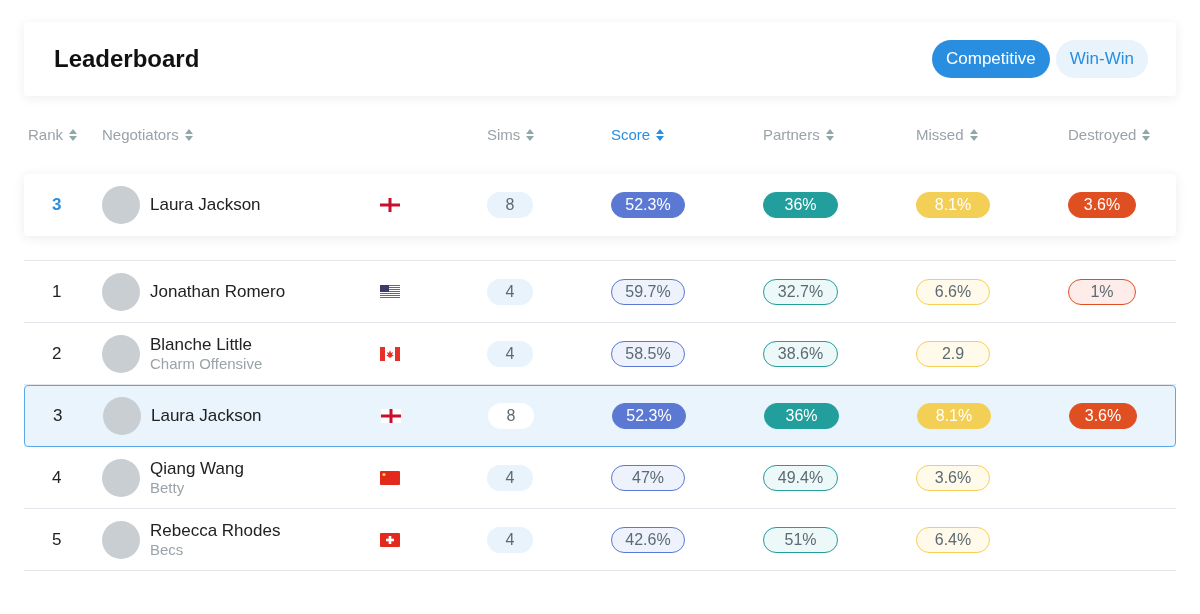 This screenshot has height=614, width=1200. What do you see at coordinates (390, 539) in the screenshot?
I see `square-cross-flag-icon` at bounding box center [390, 539].